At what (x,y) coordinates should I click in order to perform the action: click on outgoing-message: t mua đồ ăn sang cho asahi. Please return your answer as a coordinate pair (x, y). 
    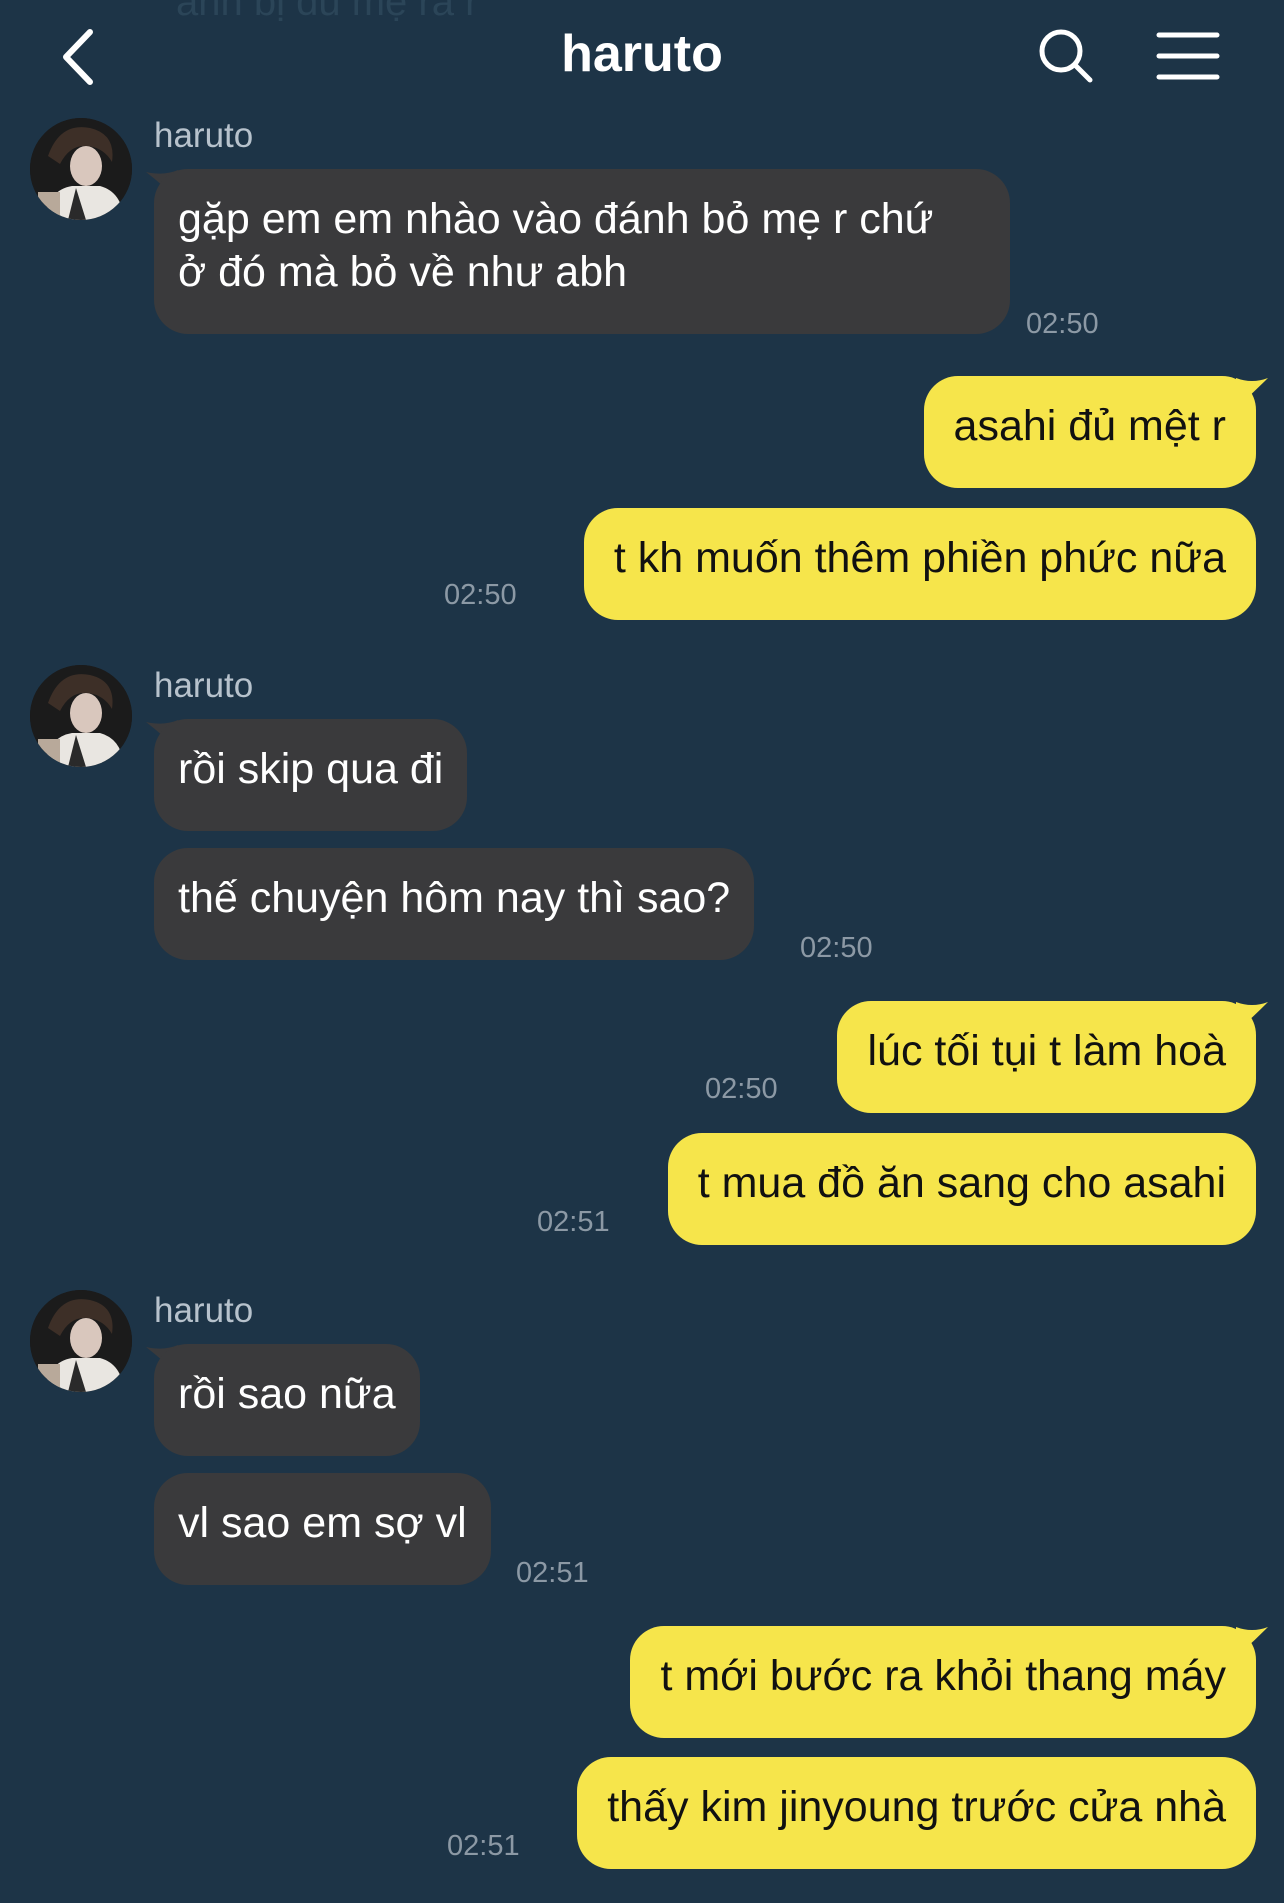
    Looking at the image, I should click on (961, 1189).